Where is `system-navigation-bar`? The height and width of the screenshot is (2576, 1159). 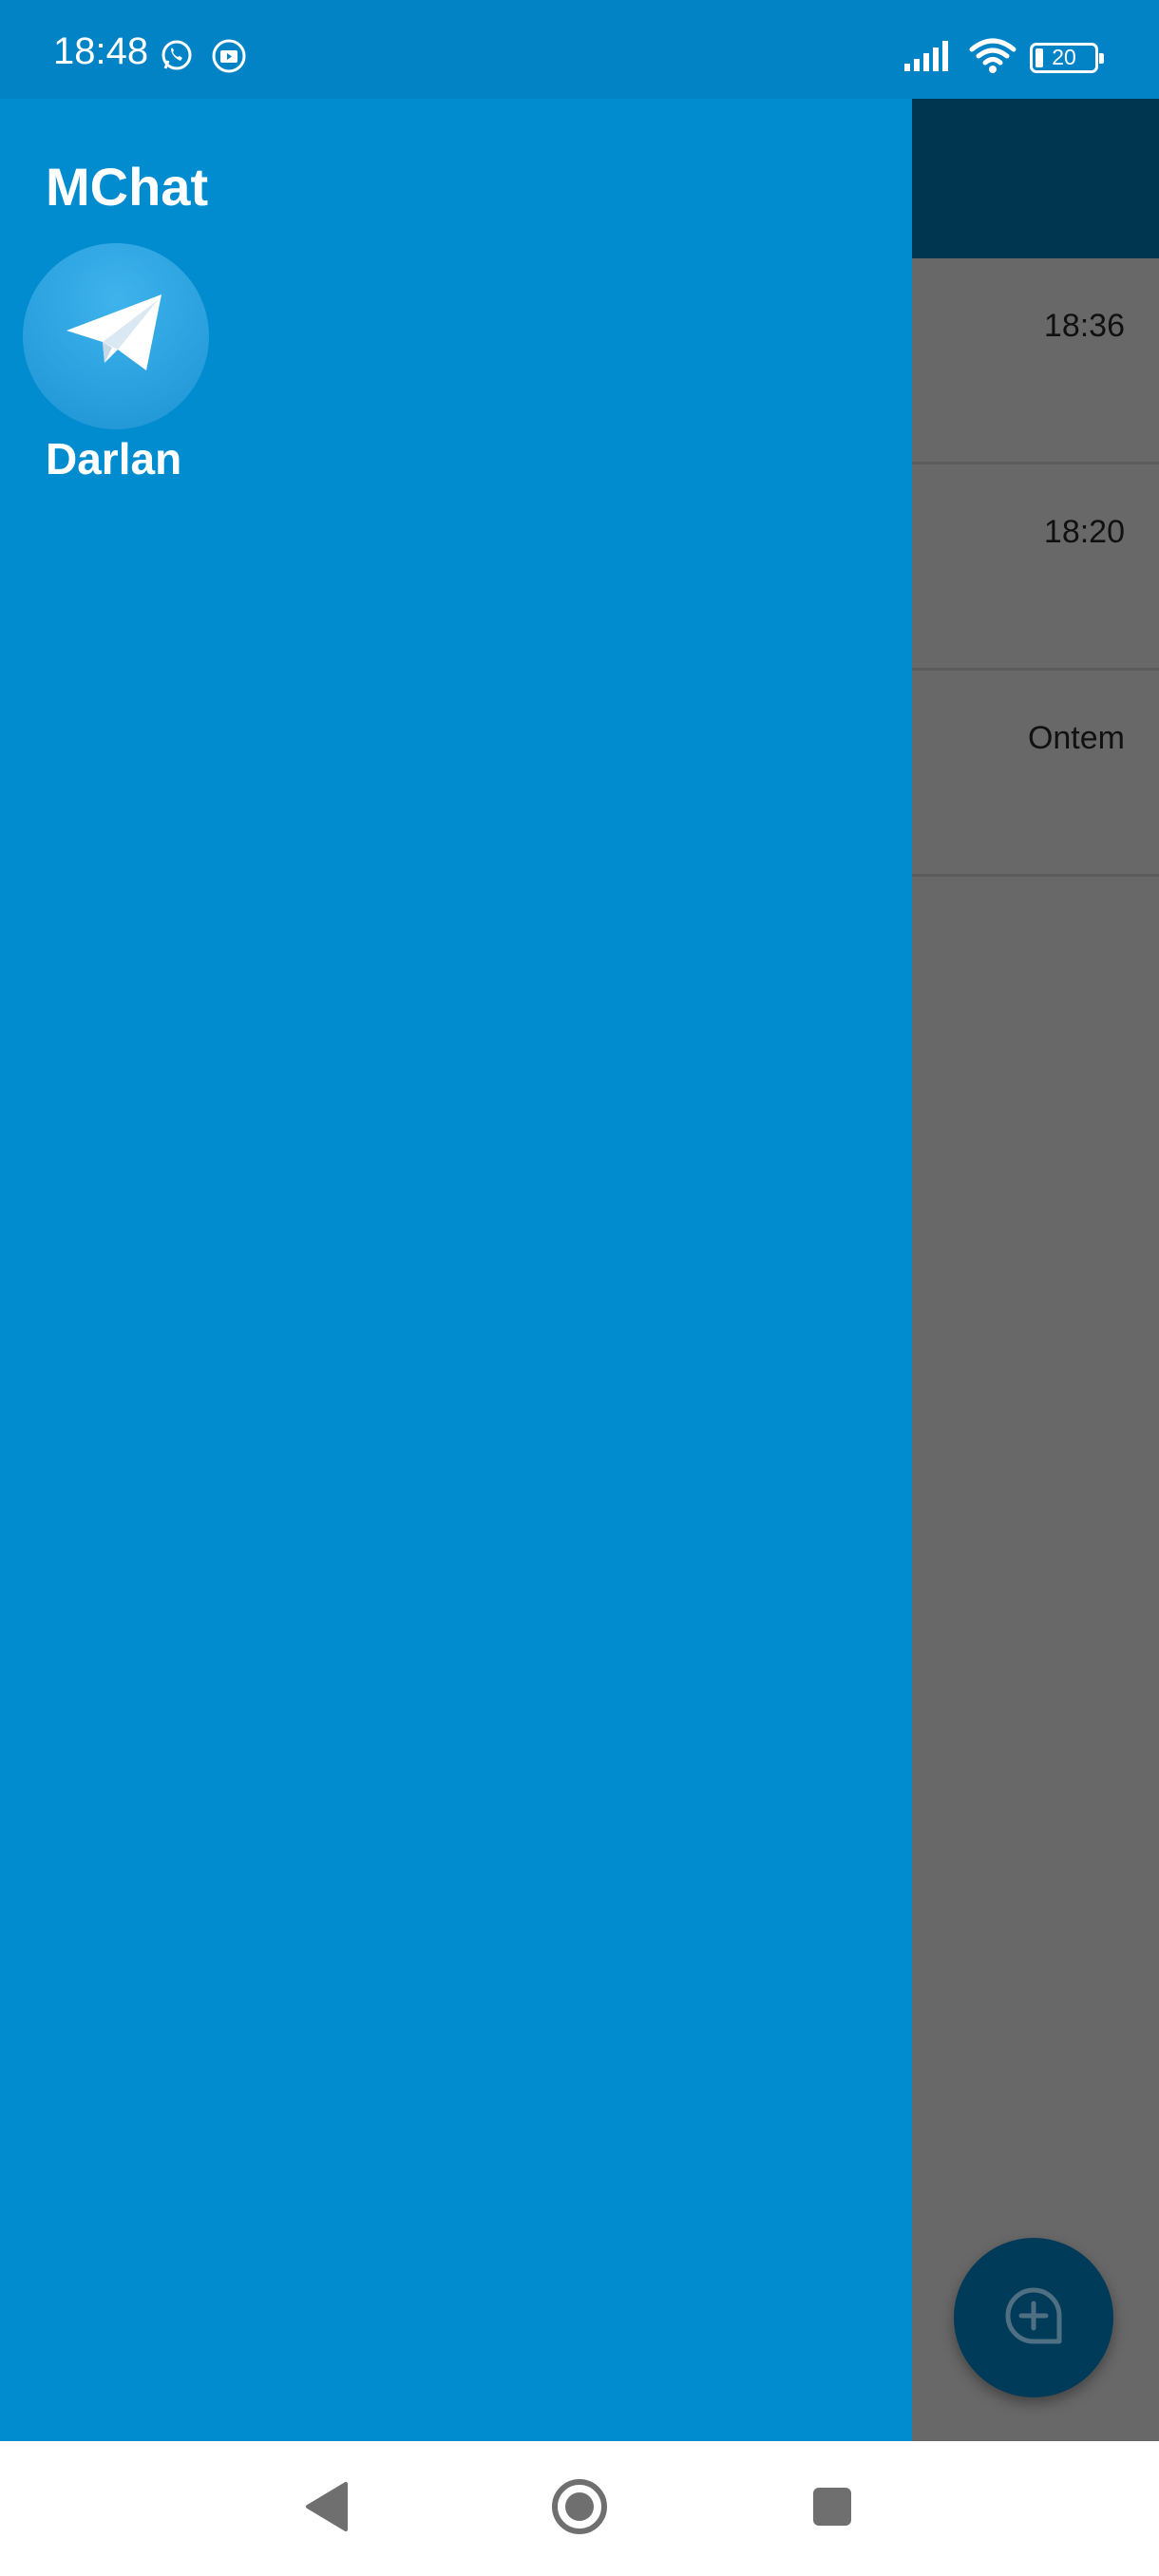
system-navigation-bar is located at coordinates (579, 2508).